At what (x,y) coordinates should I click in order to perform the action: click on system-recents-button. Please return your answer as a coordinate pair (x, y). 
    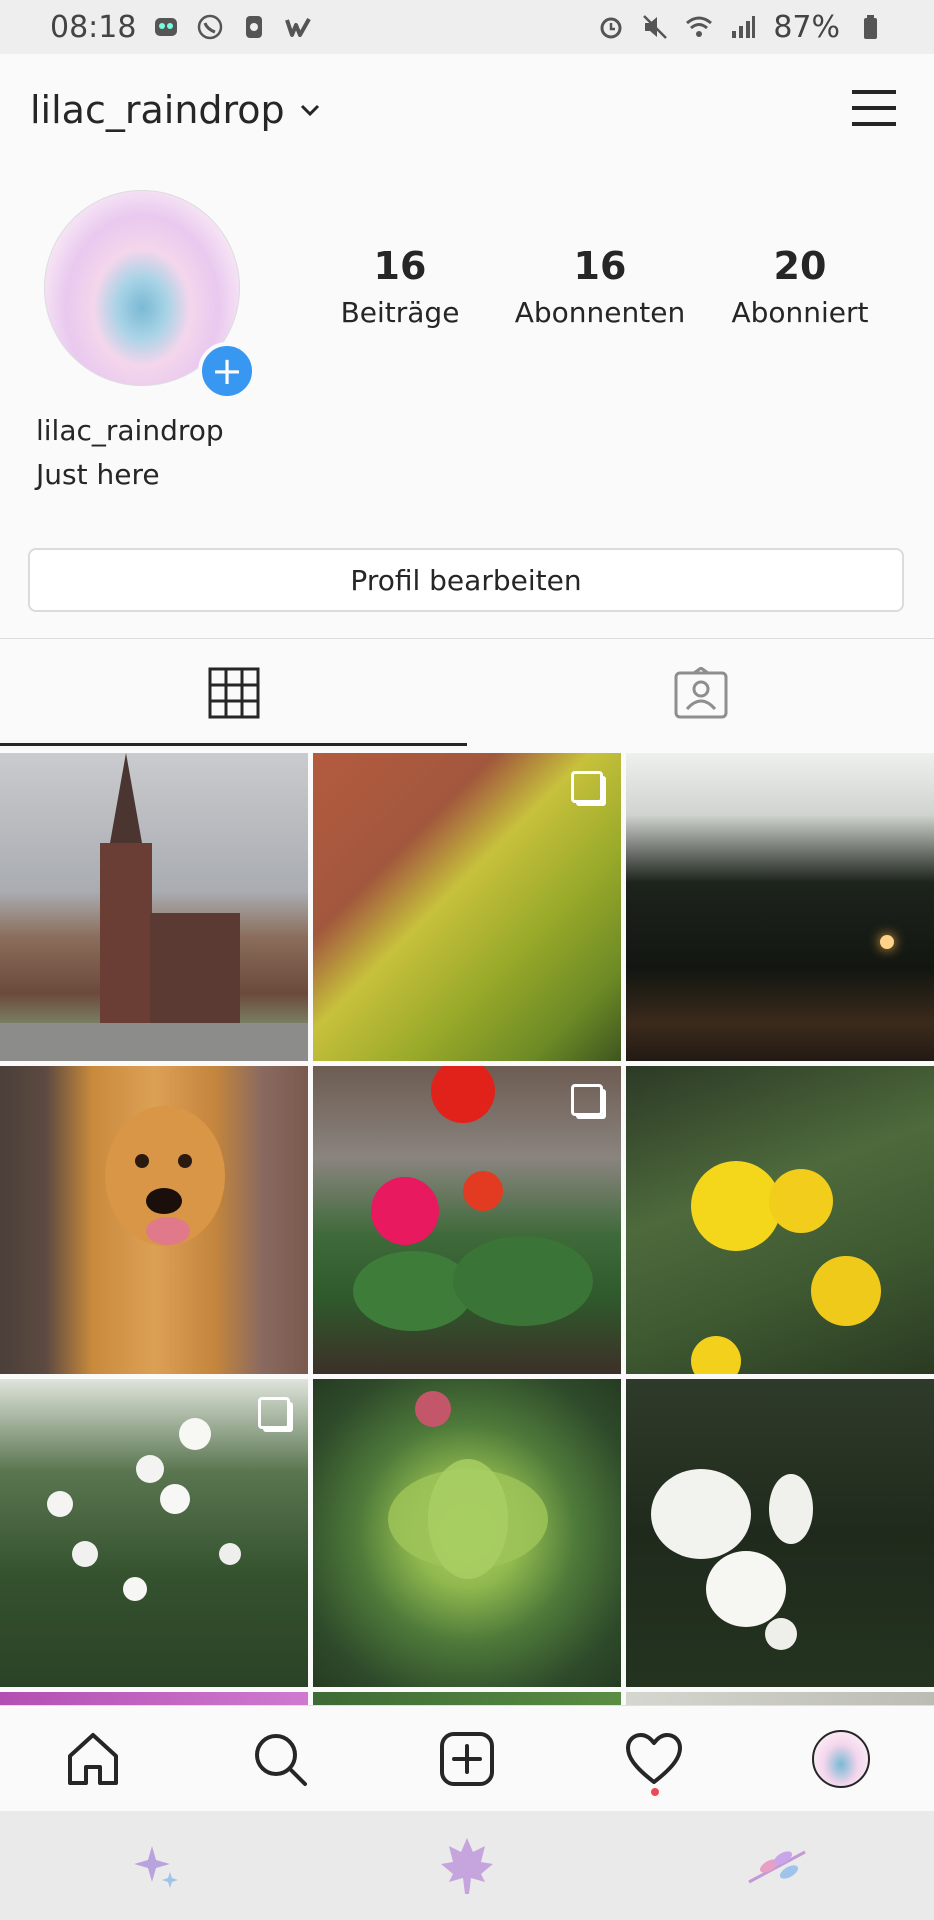
    Looking at the image, I should click on (156, 1866).